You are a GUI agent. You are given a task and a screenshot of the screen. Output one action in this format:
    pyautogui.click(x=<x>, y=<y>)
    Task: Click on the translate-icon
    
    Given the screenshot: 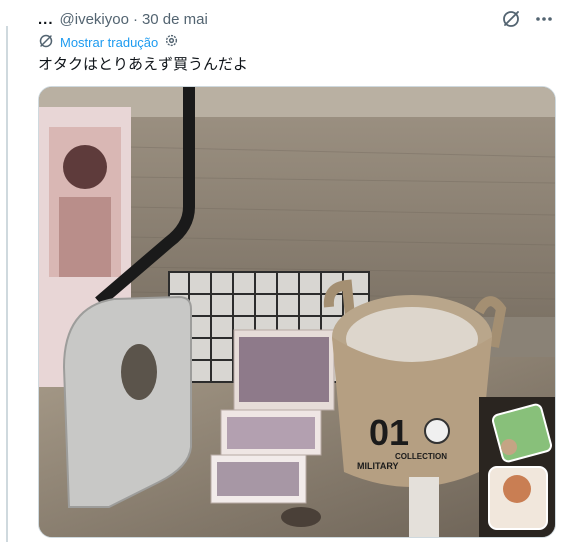 What is the action you would take?
    pyautogui.click(x=46, y=42)
    